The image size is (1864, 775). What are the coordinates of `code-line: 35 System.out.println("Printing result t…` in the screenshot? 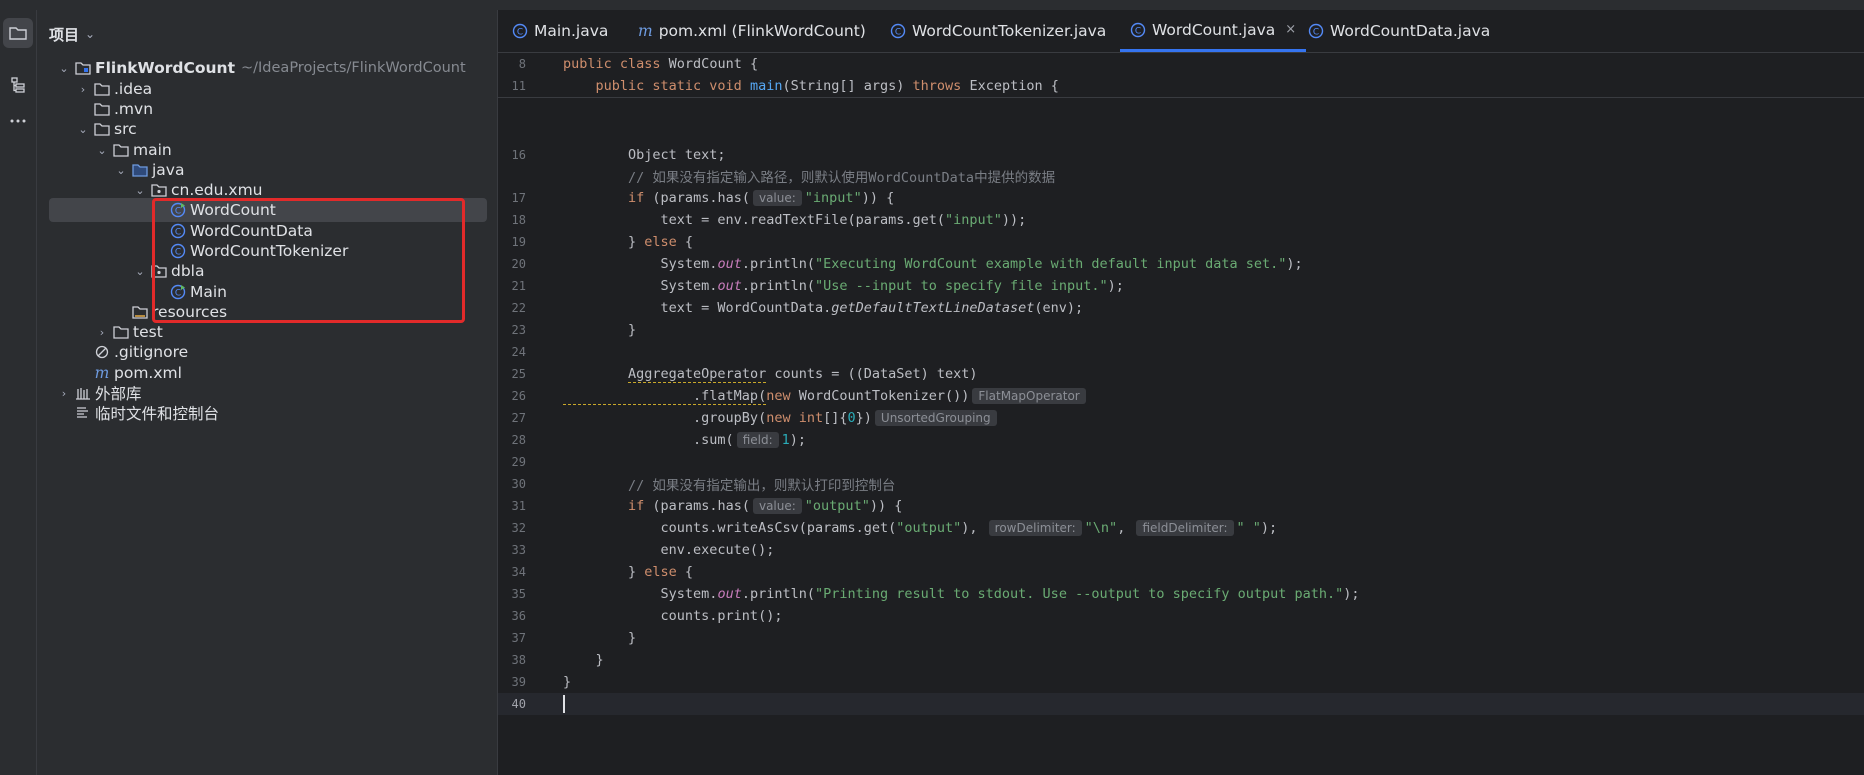 It's located at (1181, 594).